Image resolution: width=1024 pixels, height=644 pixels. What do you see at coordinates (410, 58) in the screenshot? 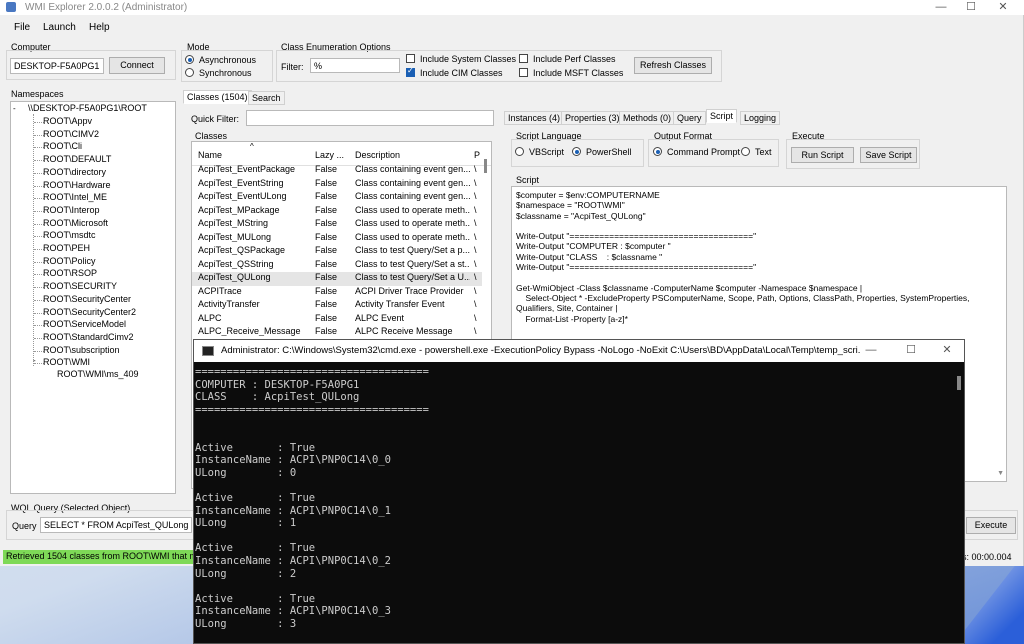
I see `include-system-classes-checkbox` at bounding box center [410, 58].